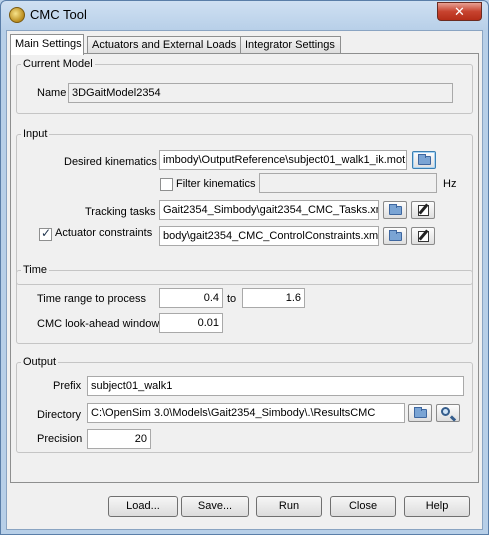 This screenshot has height=535, width=489. Describe the element at coordinates (104, 233) in the screenshot. I see `actuator-constraints-label: Actuator constraints` at that location.